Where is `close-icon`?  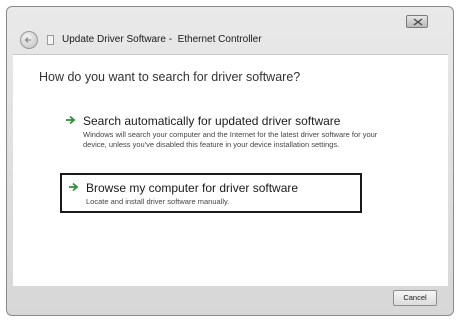 close-icon is located at coordinates (418, 22).